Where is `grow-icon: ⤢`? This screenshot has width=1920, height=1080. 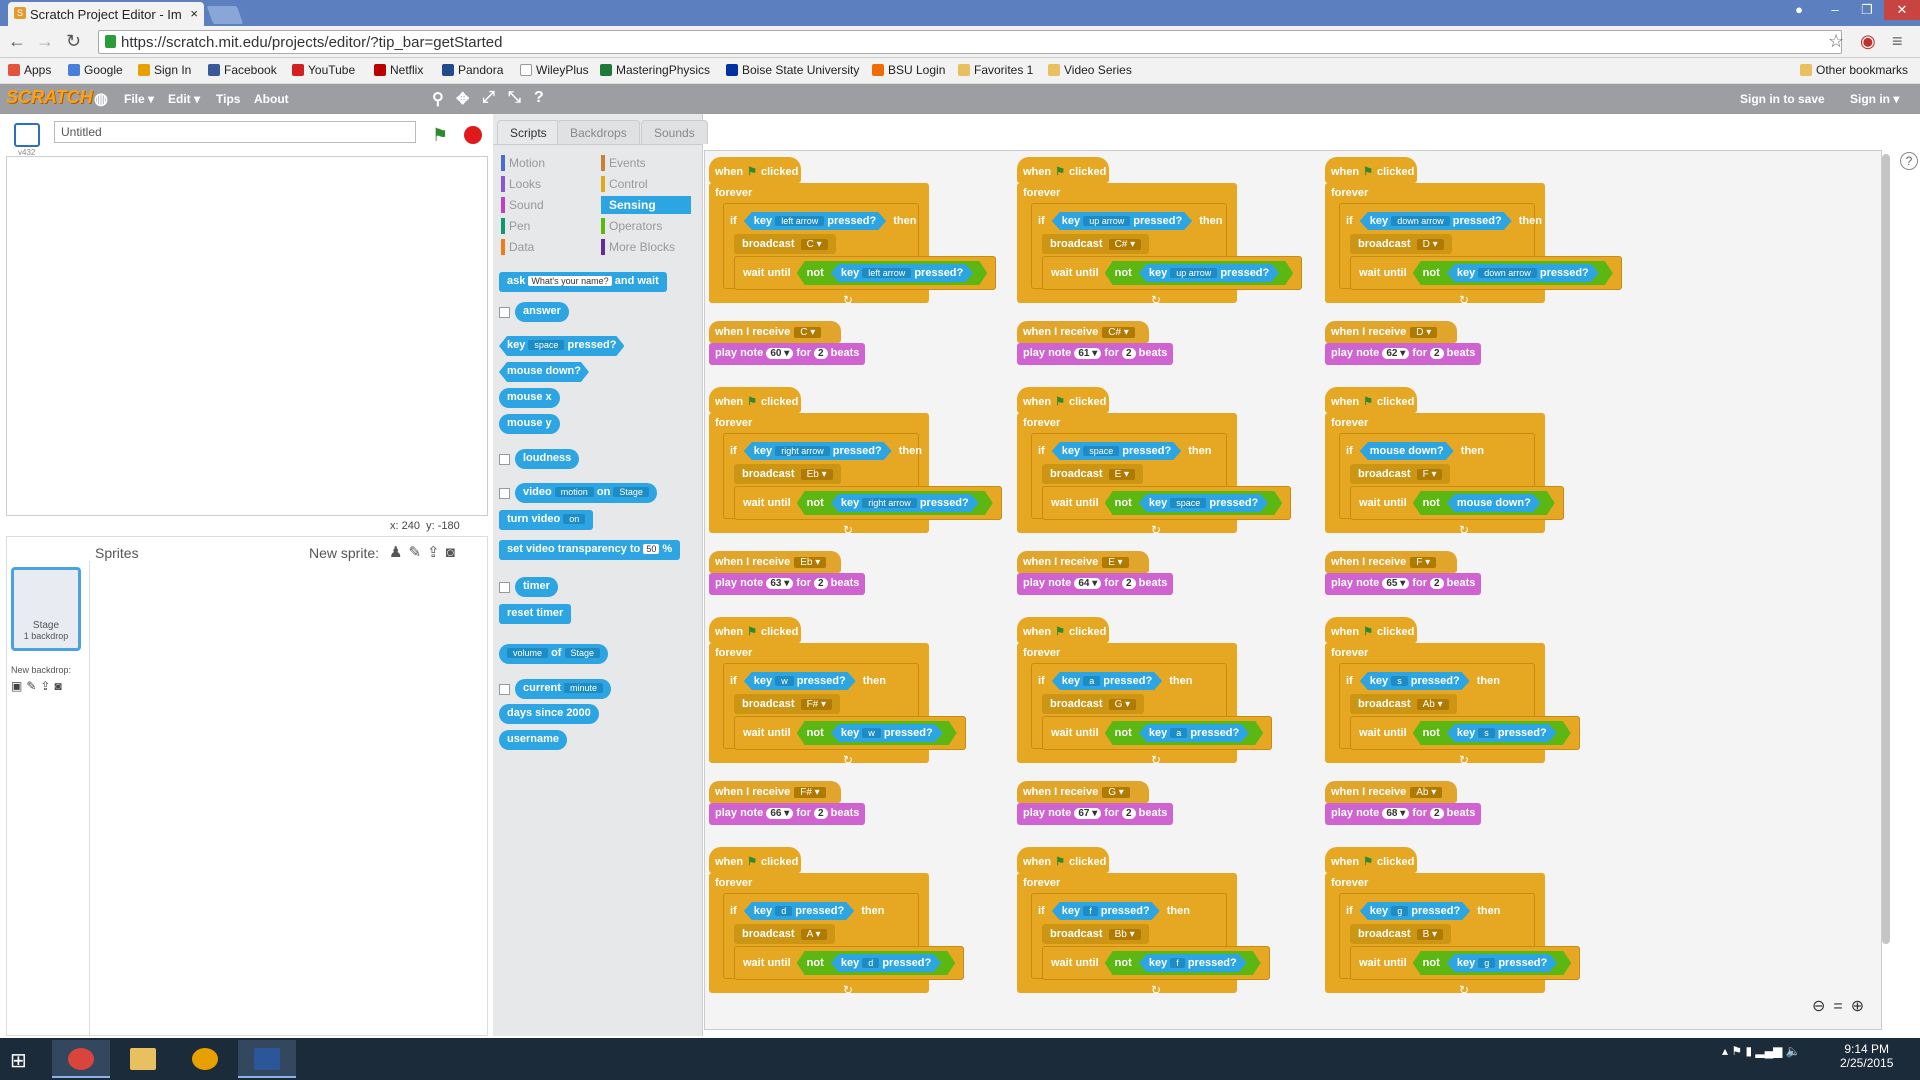 grow-icon: ⤢ is located at coordinates (488, 98).